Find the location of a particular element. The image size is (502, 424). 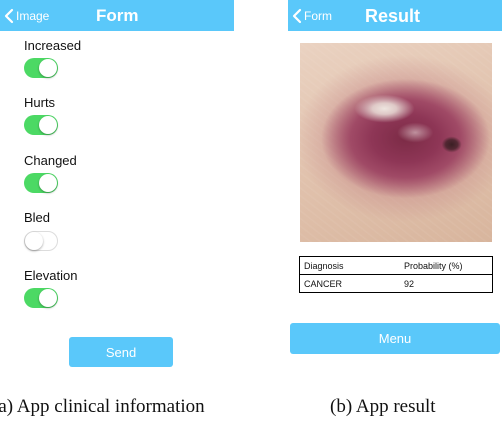

field-label-hurts: Hurts is located at coordinates (40, 102).